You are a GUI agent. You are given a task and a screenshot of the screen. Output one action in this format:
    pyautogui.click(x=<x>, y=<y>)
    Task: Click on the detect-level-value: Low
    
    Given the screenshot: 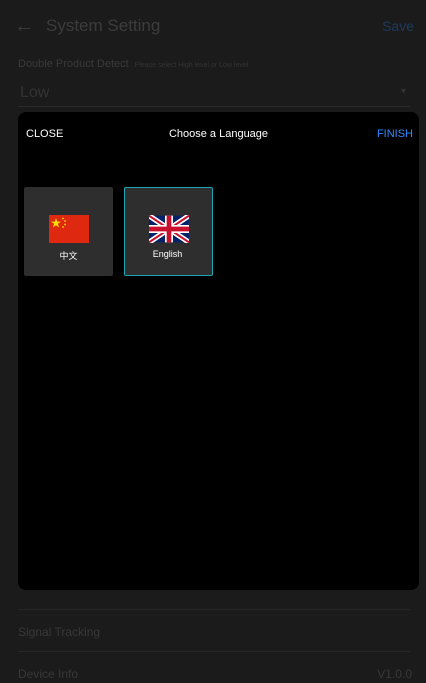 What is the action you would take?
    pyautogui.click(x=35, y=92)
    